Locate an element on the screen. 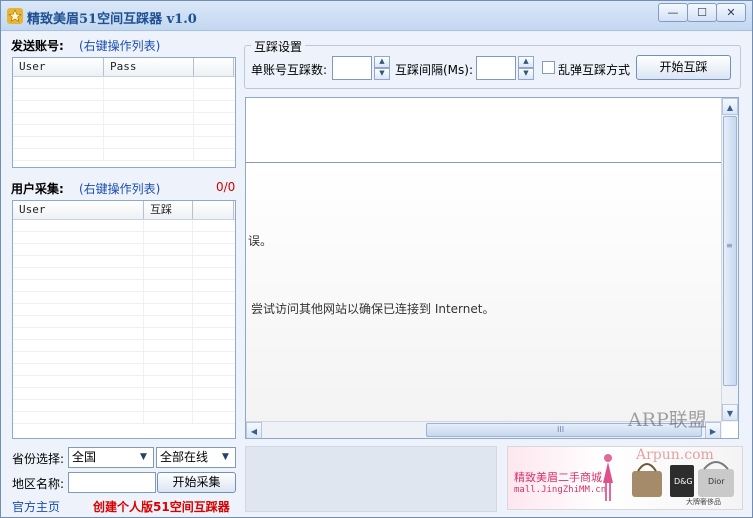 The width and height of the screenshot is (753, 518). scroll-left-icon: ◀ is located at coordinates (254, 430).